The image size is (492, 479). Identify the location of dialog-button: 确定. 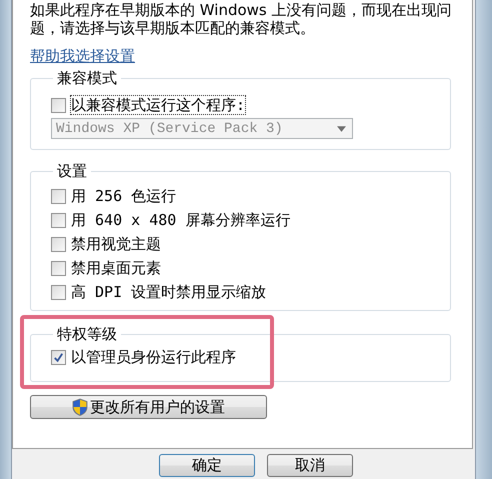
(207, 465).